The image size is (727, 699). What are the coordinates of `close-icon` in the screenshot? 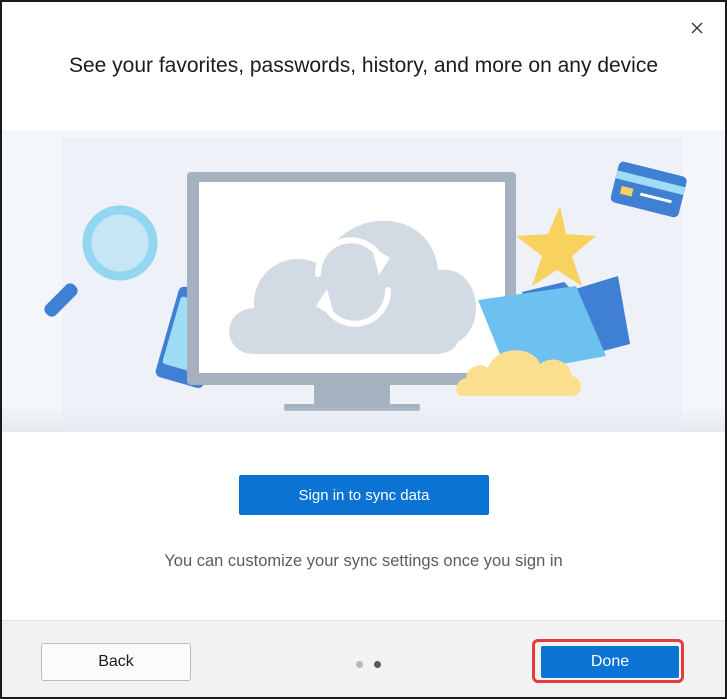 It's located at (697, 28).